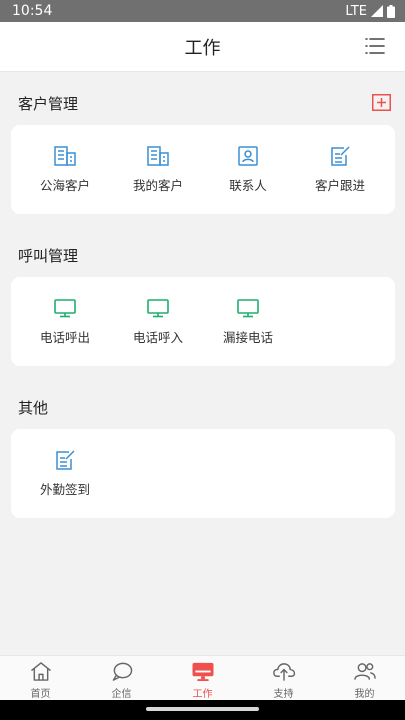 Image resolution: width=405 pixels, height=720 pixels. Describe the element at coordinates (33, 408) in the screenshot. I see `section-title-other: 其他` at that location.